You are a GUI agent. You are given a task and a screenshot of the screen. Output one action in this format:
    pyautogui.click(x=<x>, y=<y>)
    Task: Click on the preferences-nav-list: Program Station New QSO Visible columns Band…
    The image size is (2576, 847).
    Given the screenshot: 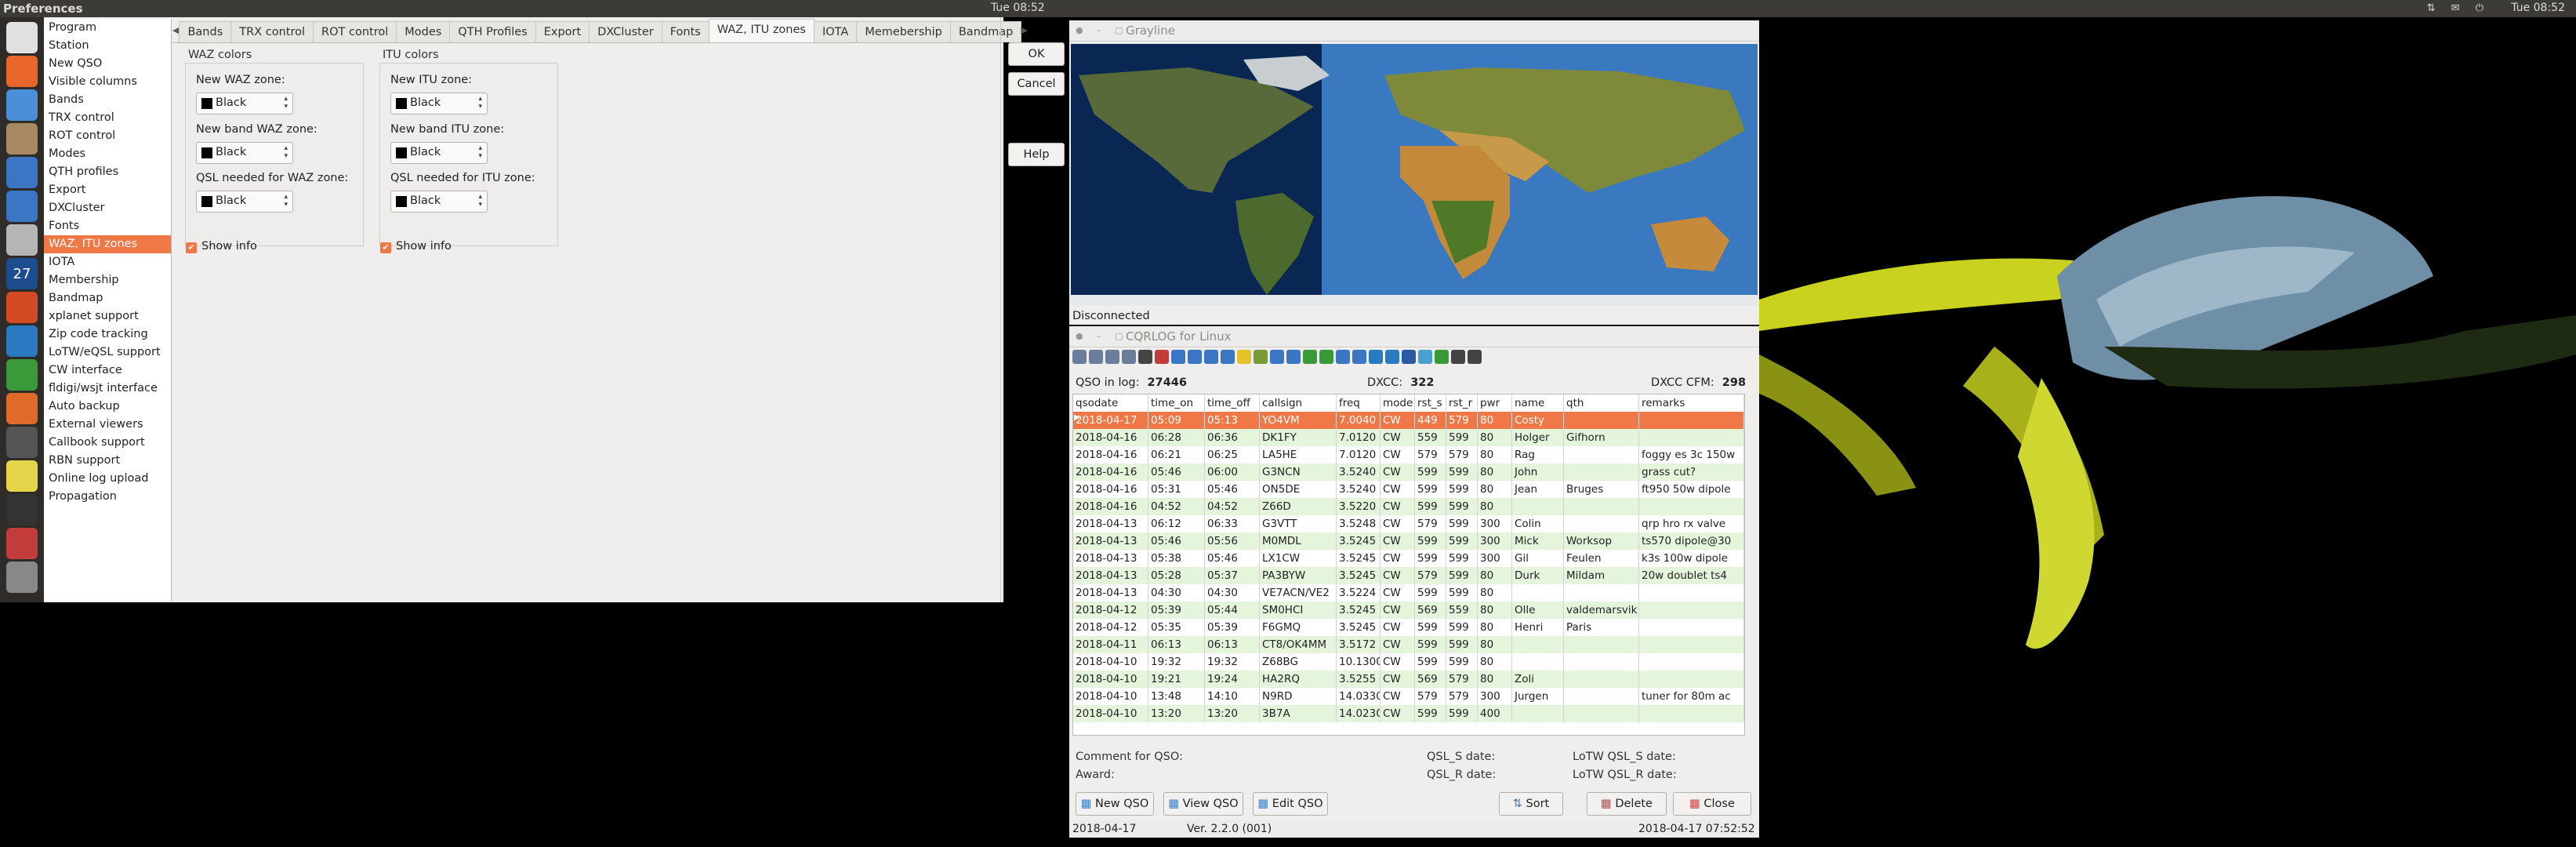 What is the action you would take?
    pyautogui.click(x=108, y=310)
    